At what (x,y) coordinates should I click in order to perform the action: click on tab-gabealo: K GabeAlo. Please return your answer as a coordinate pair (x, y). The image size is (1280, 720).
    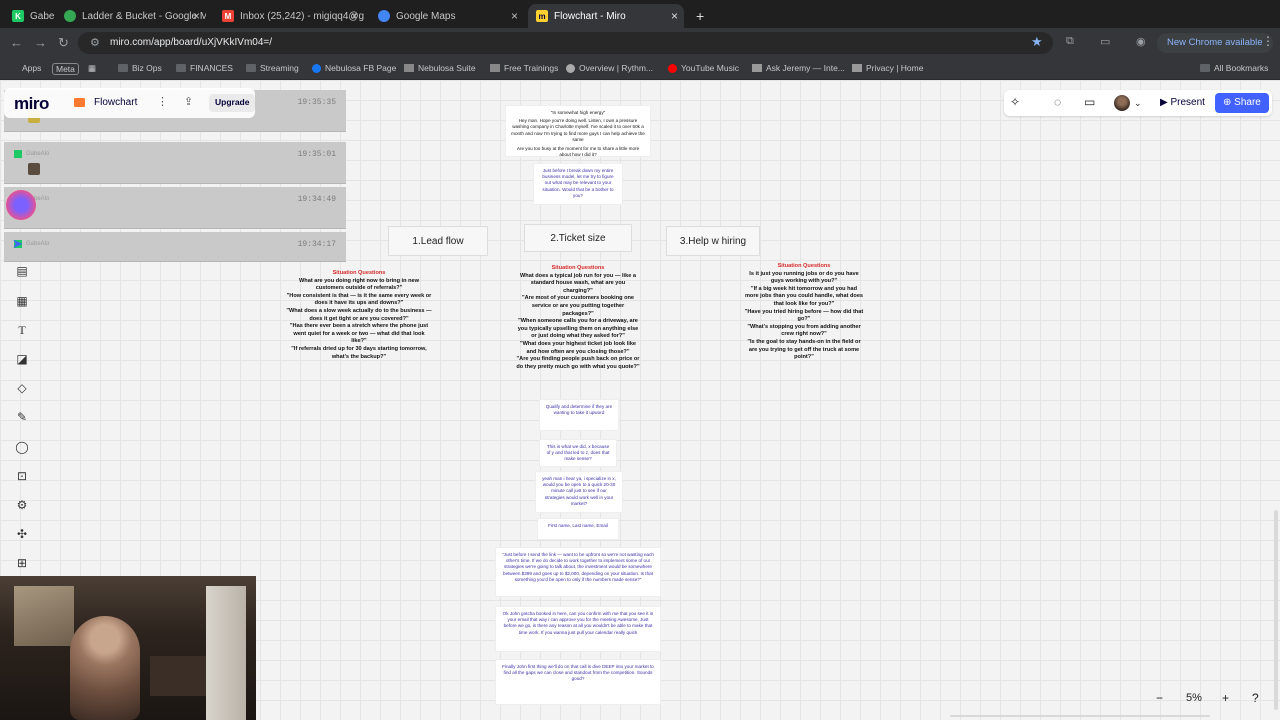
    Looking at the image, I should click on (29, 16).